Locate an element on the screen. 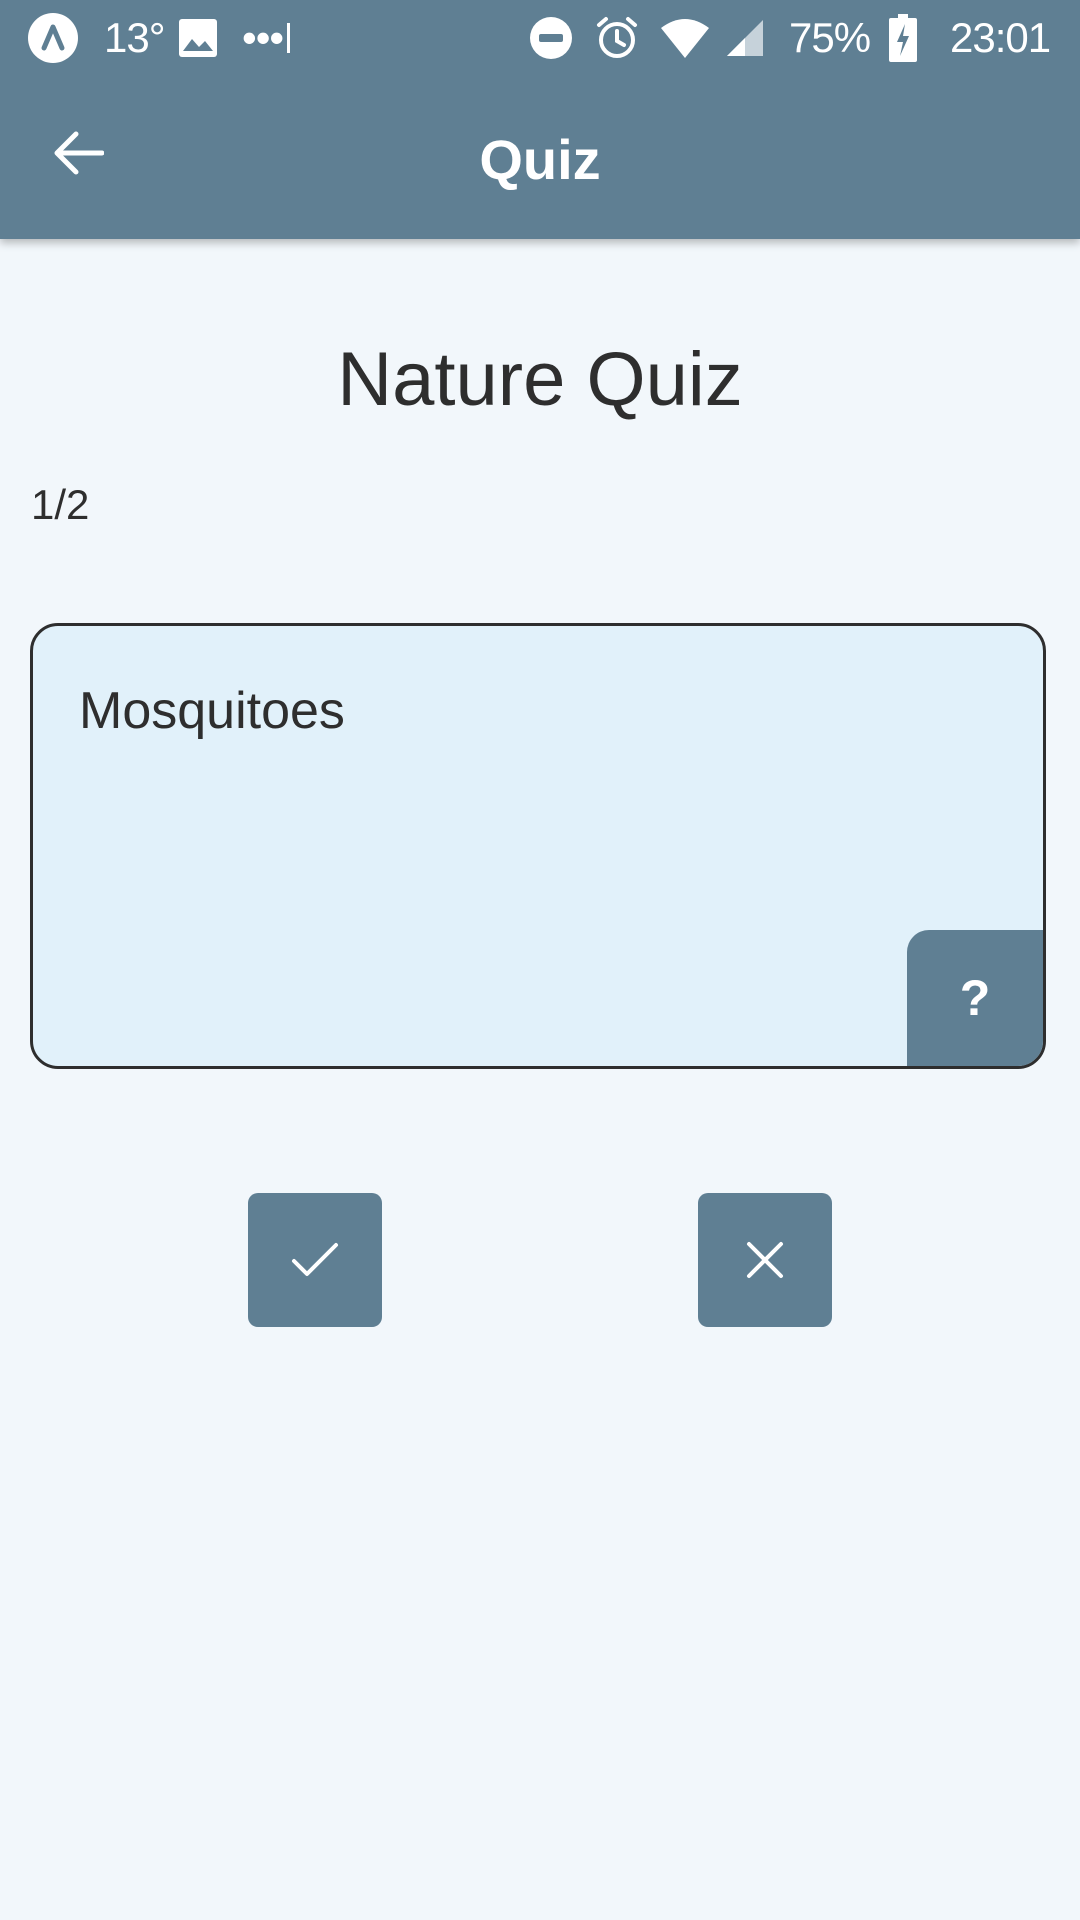 The width and height of the screenshot is (1080, 1920). app-bar-title: Quiz is located at coordinates (540, 159).